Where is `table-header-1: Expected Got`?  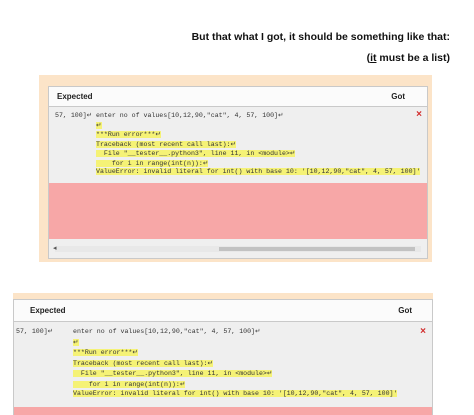 table-header-1: Expected Got is located at coordinates (238, 97).